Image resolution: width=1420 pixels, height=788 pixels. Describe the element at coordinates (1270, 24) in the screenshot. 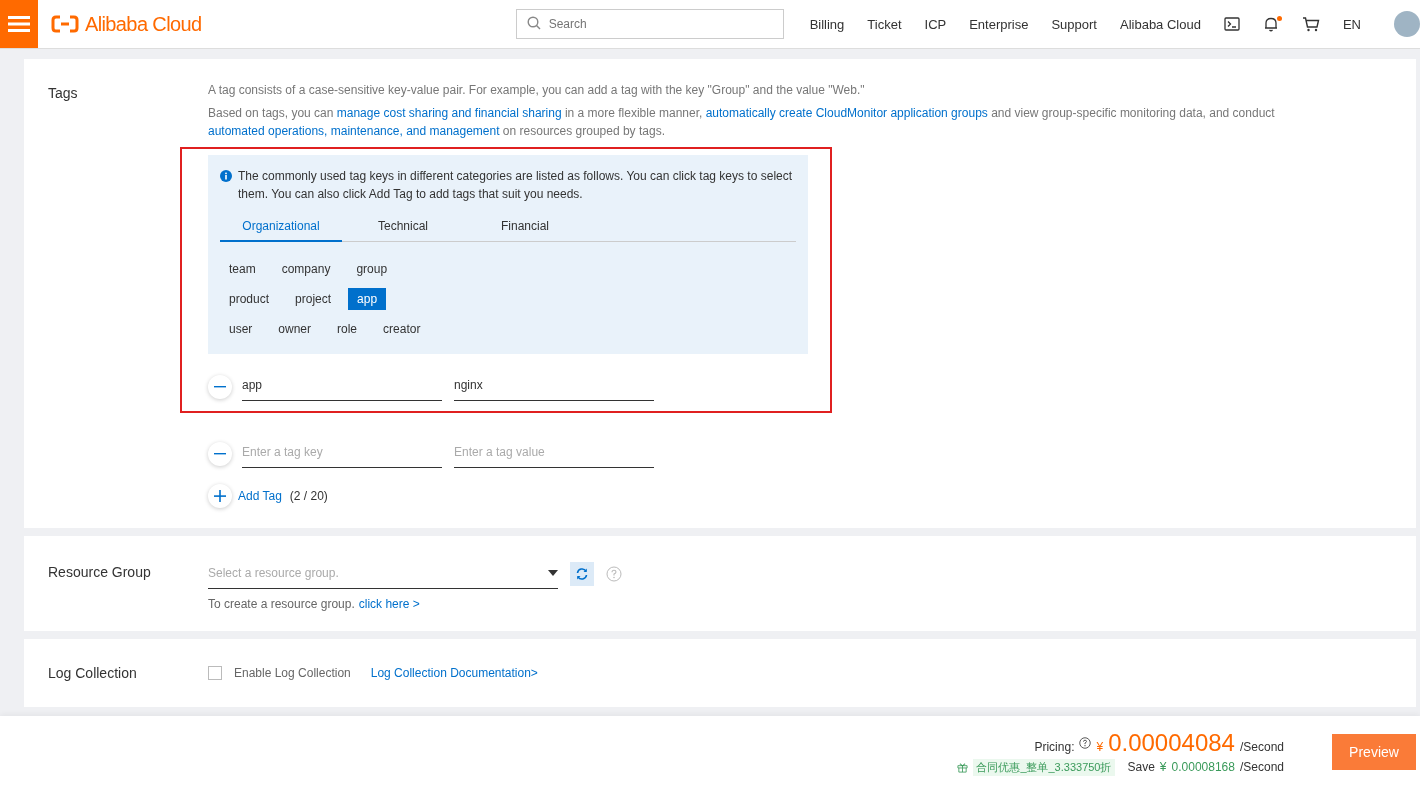

I see `bell-icon` at that location.